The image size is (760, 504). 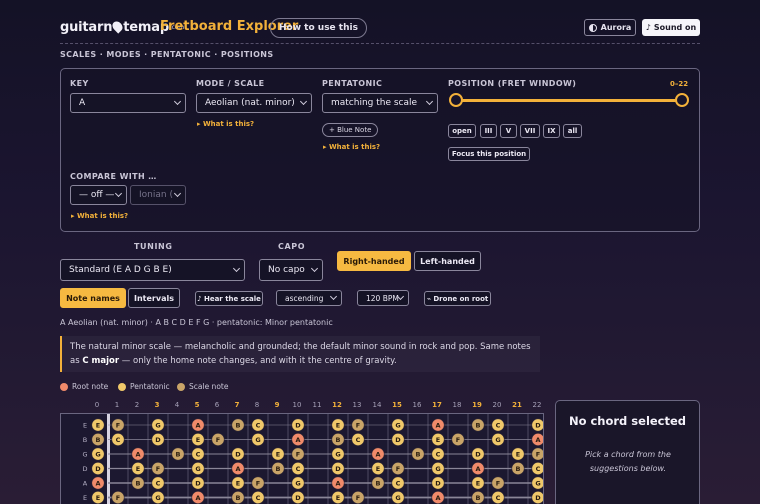 I want to click on mode-select: Aeolian (nat. minor), so click(x=254, y=103).